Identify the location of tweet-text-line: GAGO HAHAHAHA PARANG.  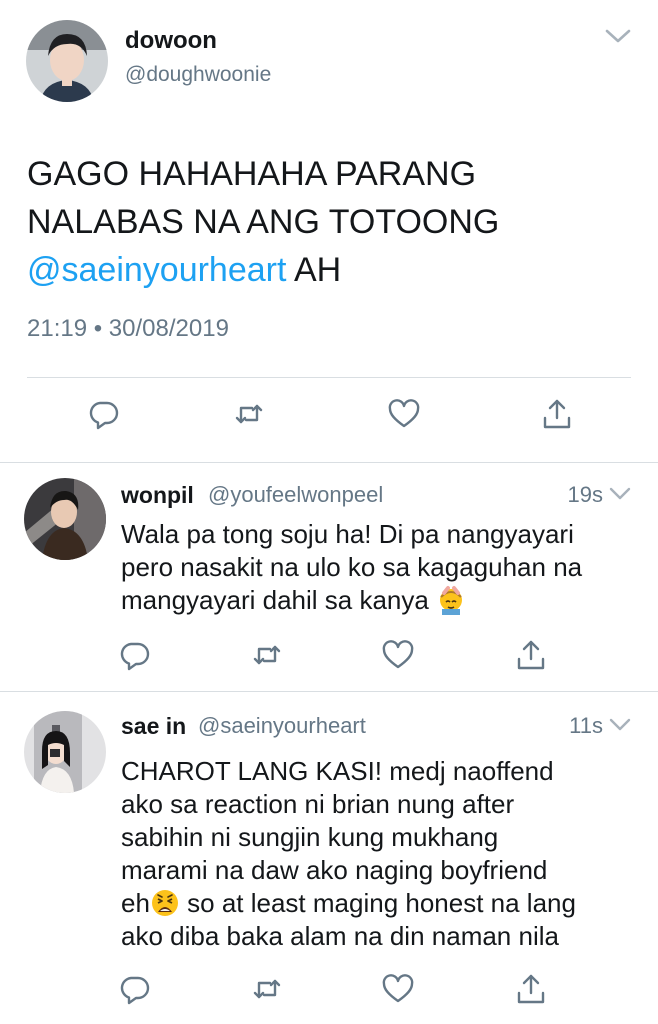
(252, 174).